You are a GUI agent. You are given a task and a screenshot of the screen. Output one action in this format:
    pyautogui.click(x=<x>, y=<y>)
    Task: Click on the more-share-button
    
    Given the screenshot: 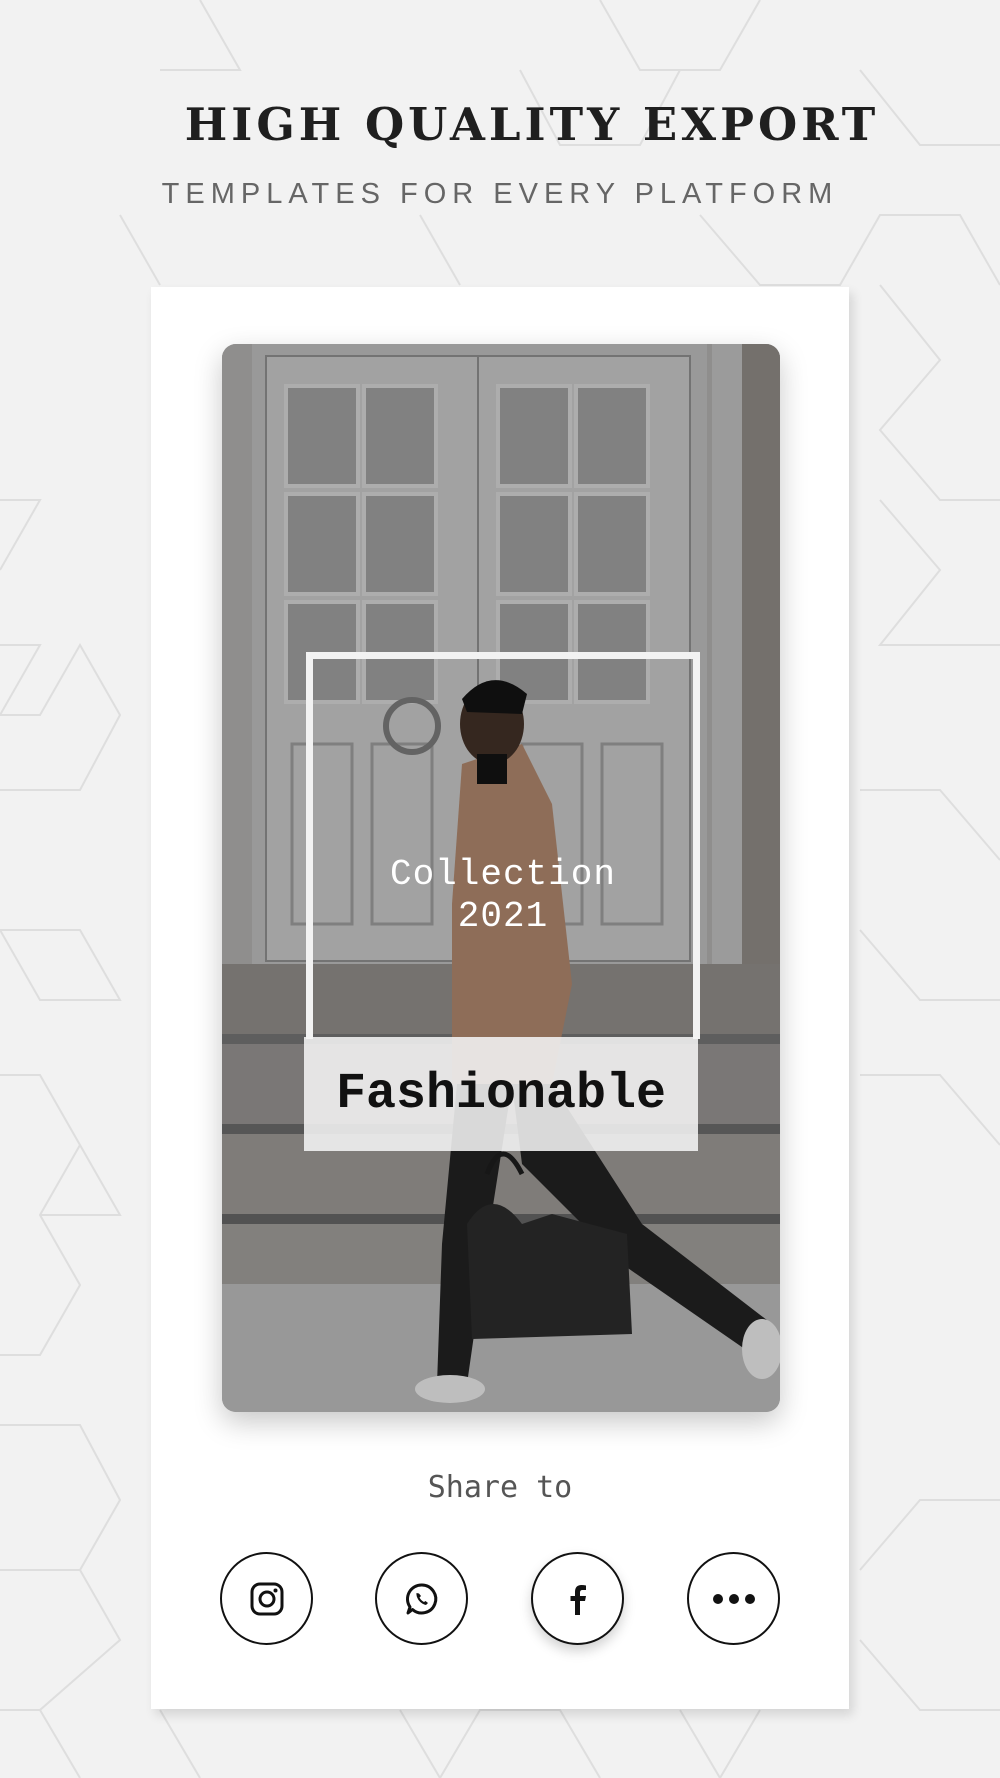 What is the action you would take?
    pyautogui.click(x=733, y=1598)
    